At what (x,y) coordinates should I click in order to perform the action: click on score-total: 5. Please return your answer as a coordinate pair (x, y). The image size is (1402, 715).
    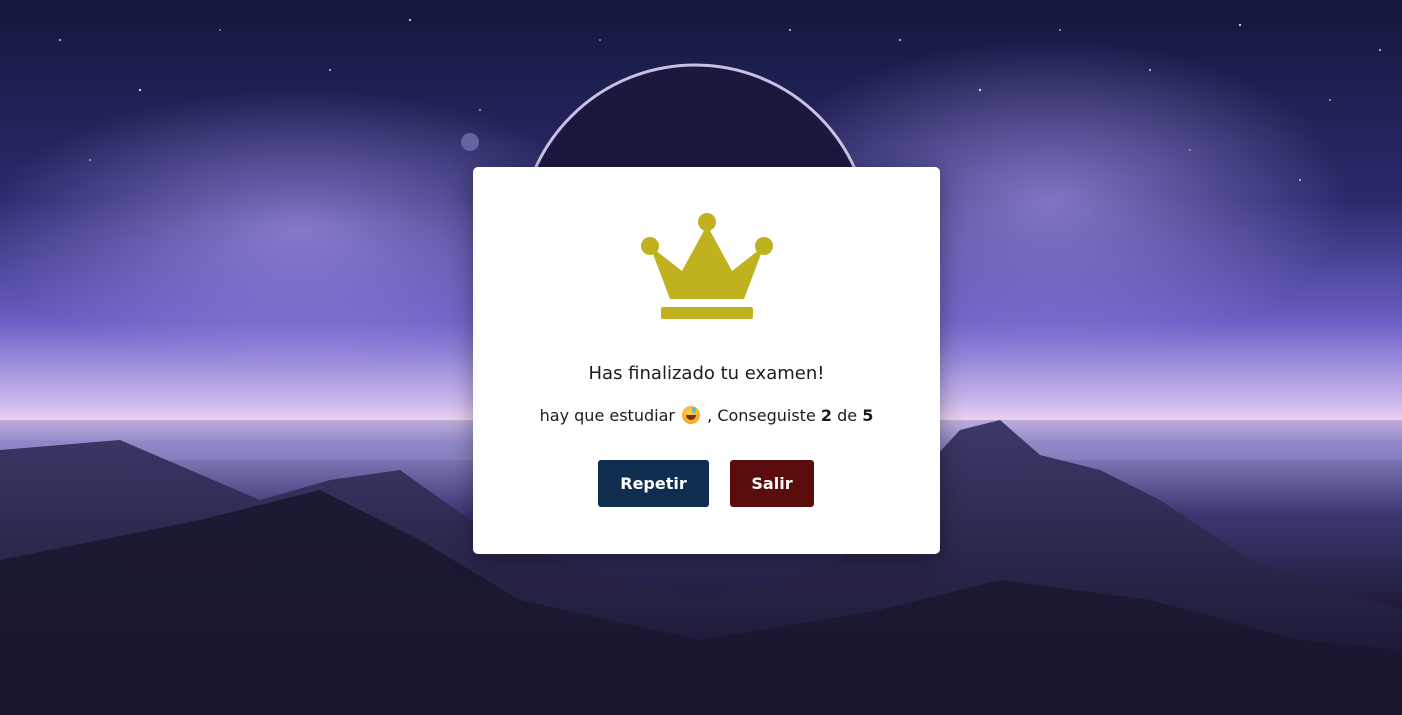
    Looking at the image, I should click on (868, 415).